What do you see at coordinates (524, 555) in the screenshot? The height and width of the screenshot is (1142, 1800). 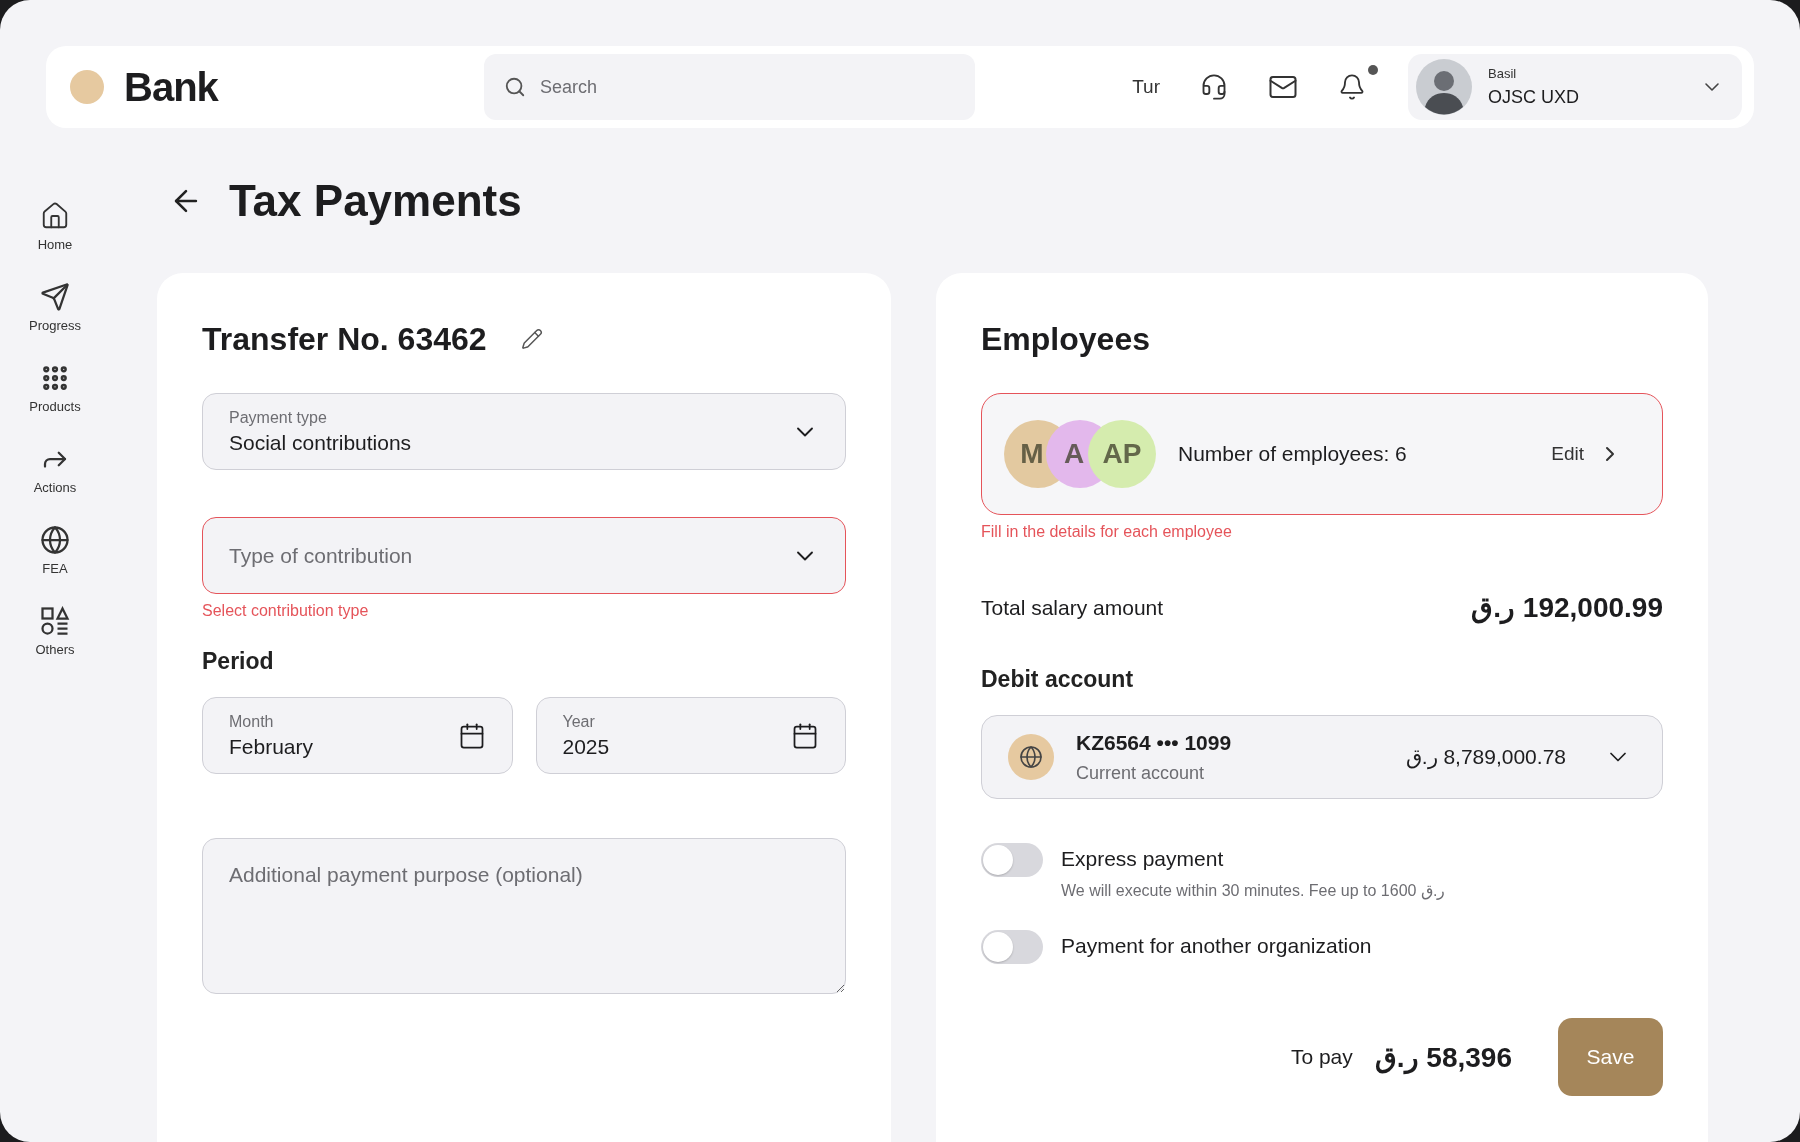 I see `contribution-dropdown: Type of contribution` at bounding box center [524, 555].